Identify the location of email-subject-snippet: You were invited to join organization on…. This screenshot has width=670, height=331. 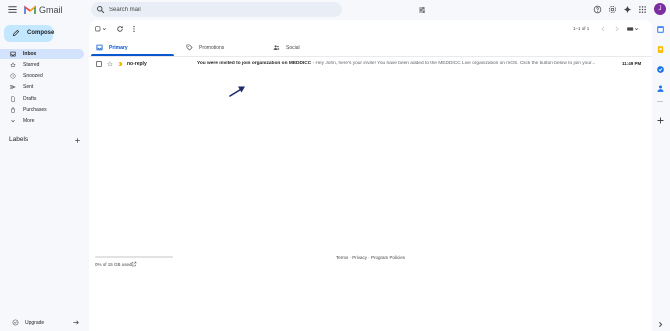
(403, 63).